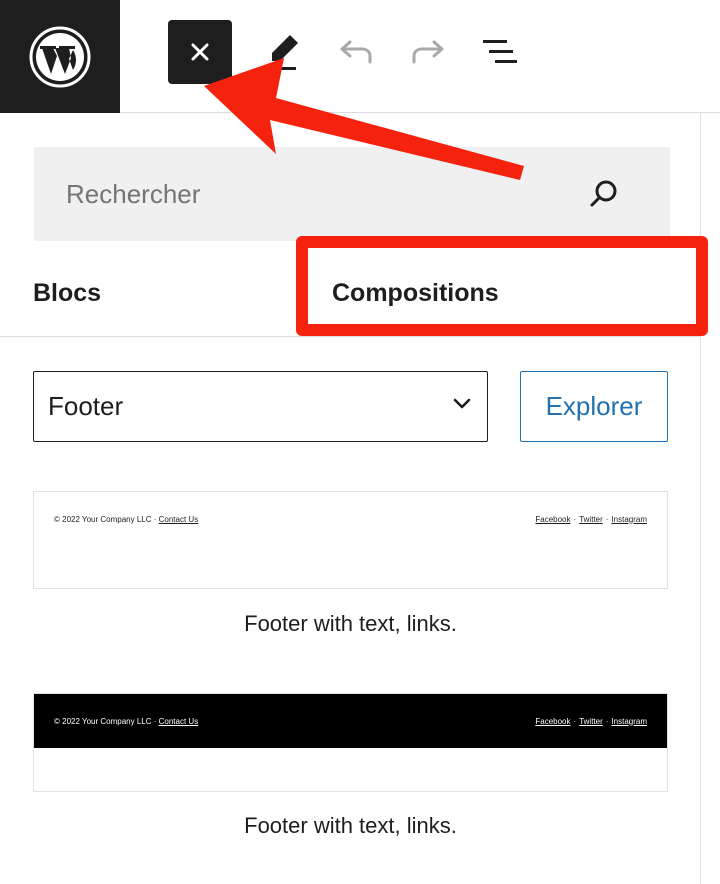 This screenshot has height=884, width=720. I want to click on pencil-icon, so click(284, 52).